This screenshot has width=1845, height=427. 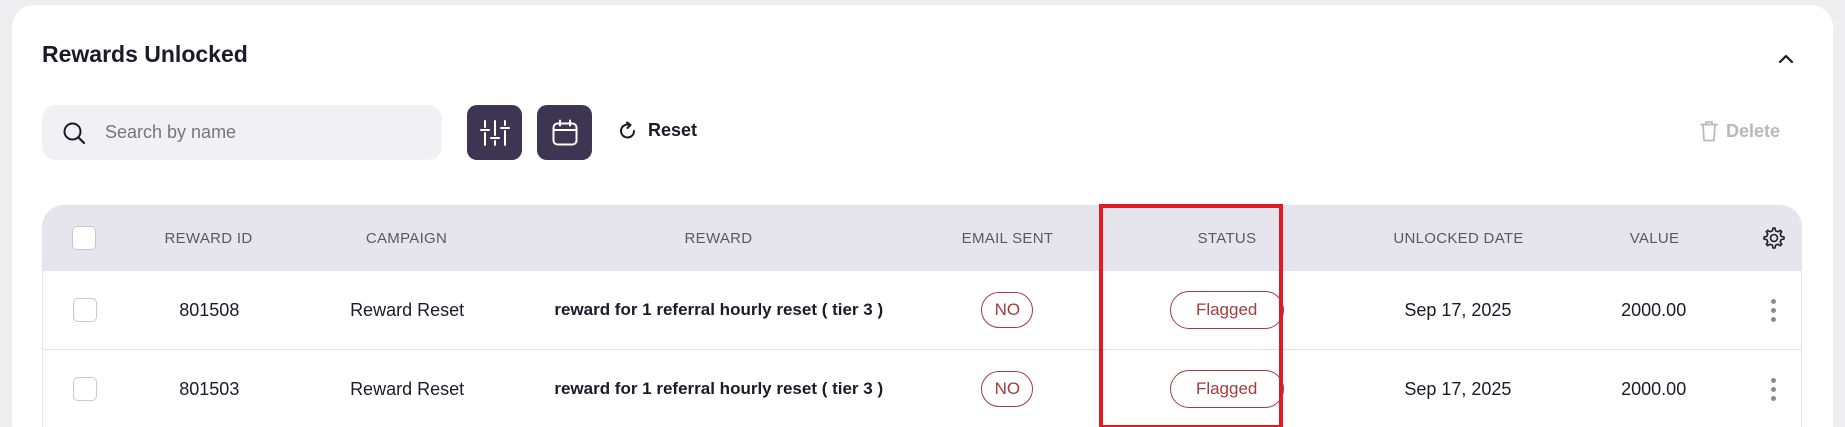 What do you see at coordinates (1709, 131) in the screenshot?
I see `trash-icon` at bounding box center [1709, 131].